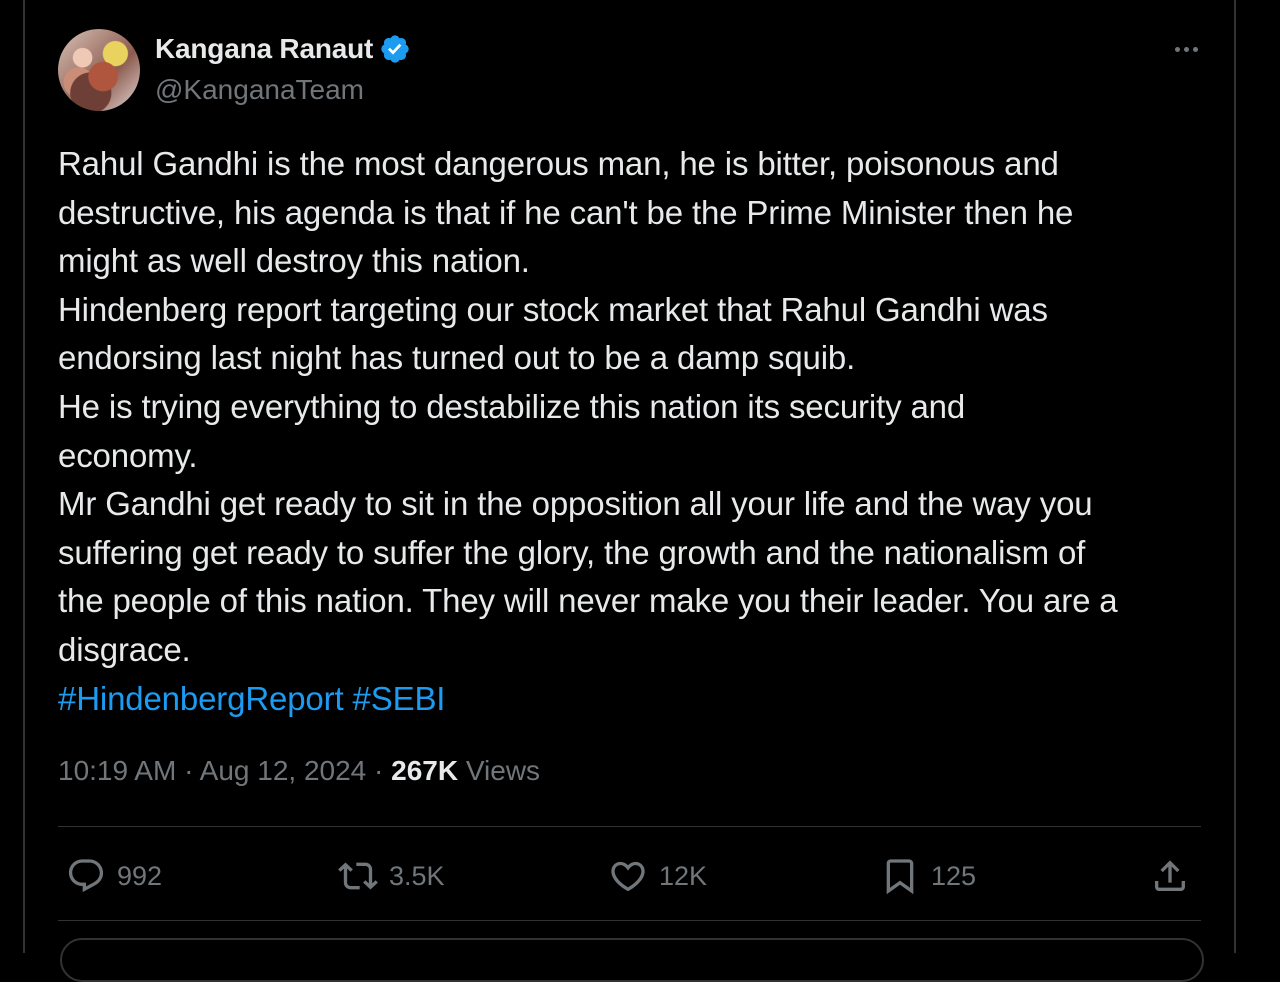 The image size is (1280, 982). I want to click on reply-icon, so click(86, 876).